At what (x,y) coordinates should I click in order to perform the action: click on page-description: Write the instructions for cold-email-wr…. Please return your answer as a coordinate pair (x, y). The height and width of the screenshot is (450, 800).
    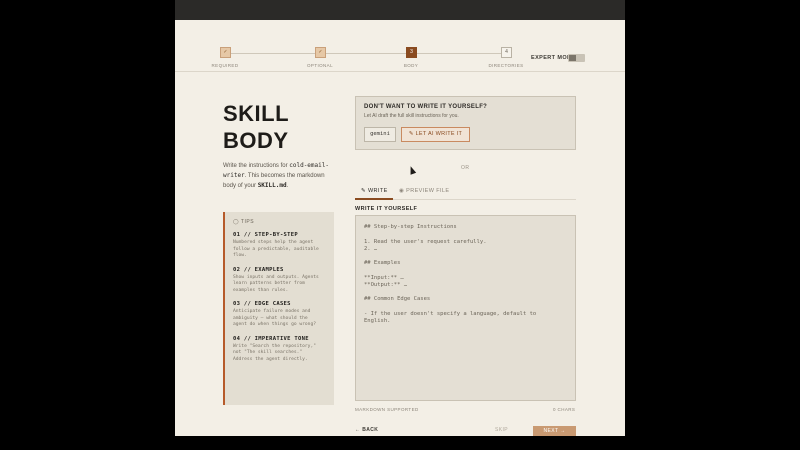
    Looking at the image, I should click on (278, 176).